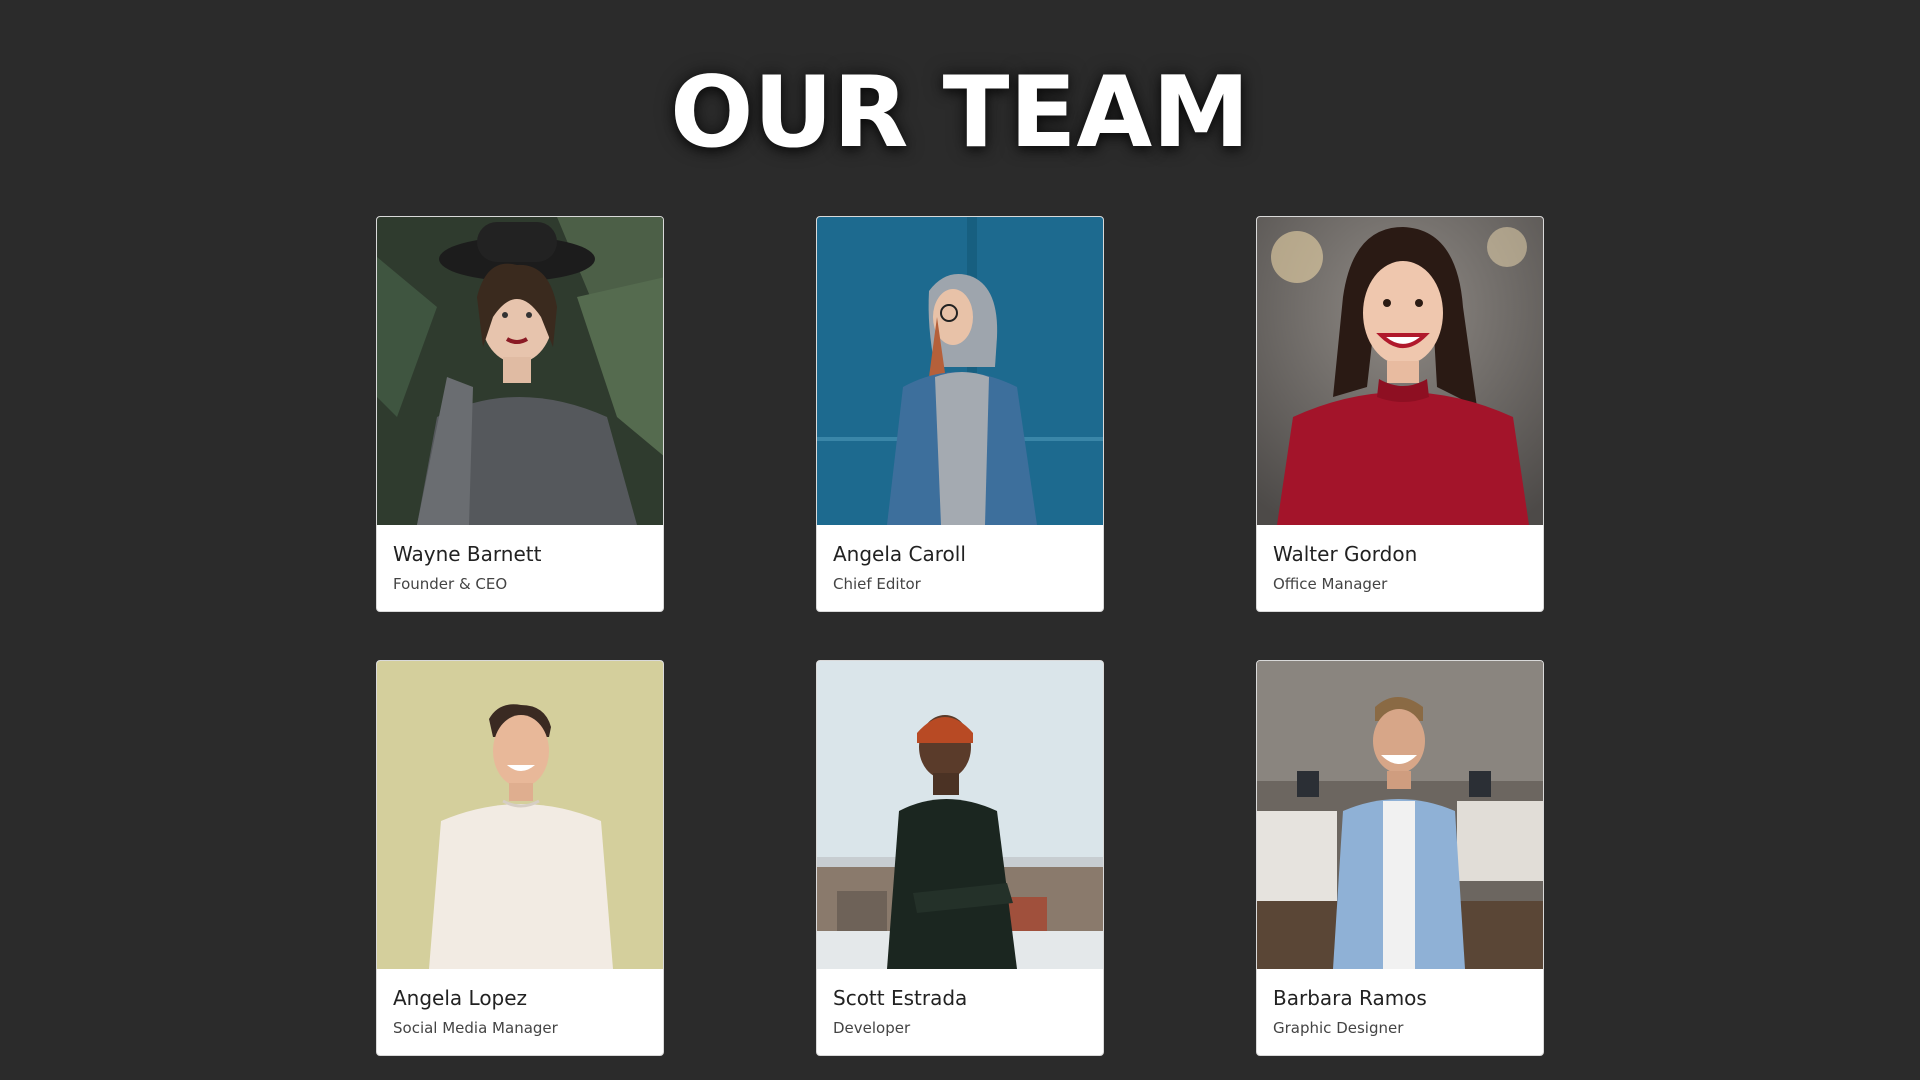  What do you see at coordinates (877, 584) in the screenshot?
I see `member-role: Chief Editor` at bounding box center [877, 584].